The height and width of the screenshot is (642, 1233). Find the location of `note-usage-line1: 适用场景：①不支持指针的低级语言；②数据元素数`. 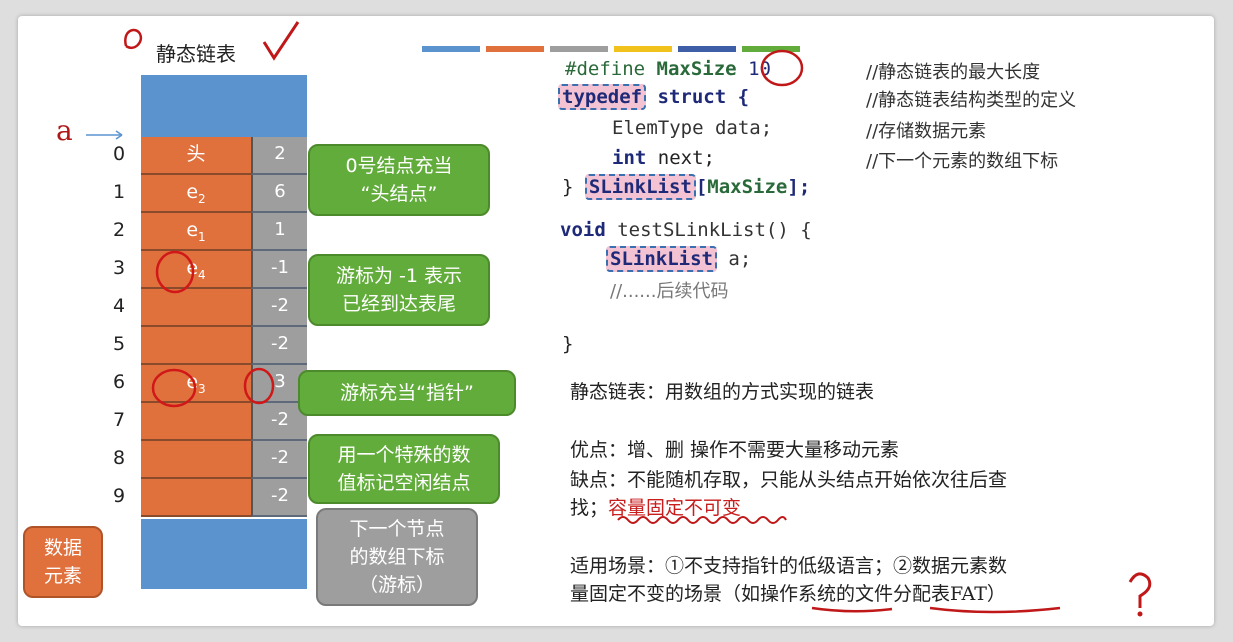

note-usage-line1: 适用场景：①不支持指针的低级语言；②数据元素数 is located at coordinates (789, 566).